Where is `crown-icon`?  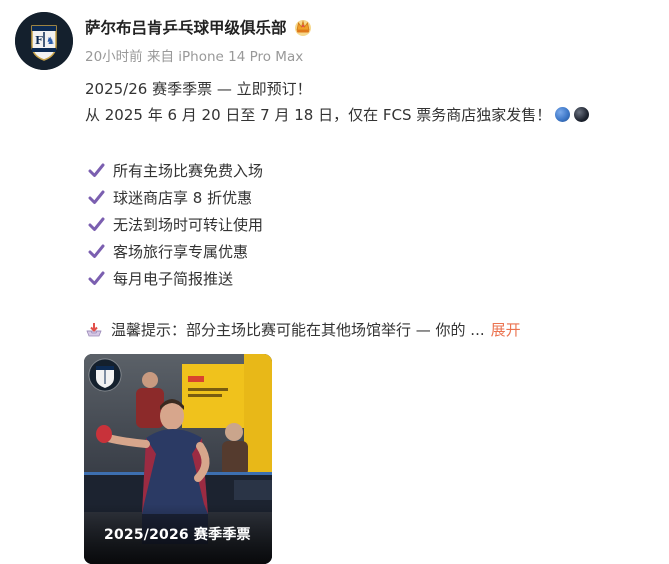
crown-icon is located at coordinates (303, 27).